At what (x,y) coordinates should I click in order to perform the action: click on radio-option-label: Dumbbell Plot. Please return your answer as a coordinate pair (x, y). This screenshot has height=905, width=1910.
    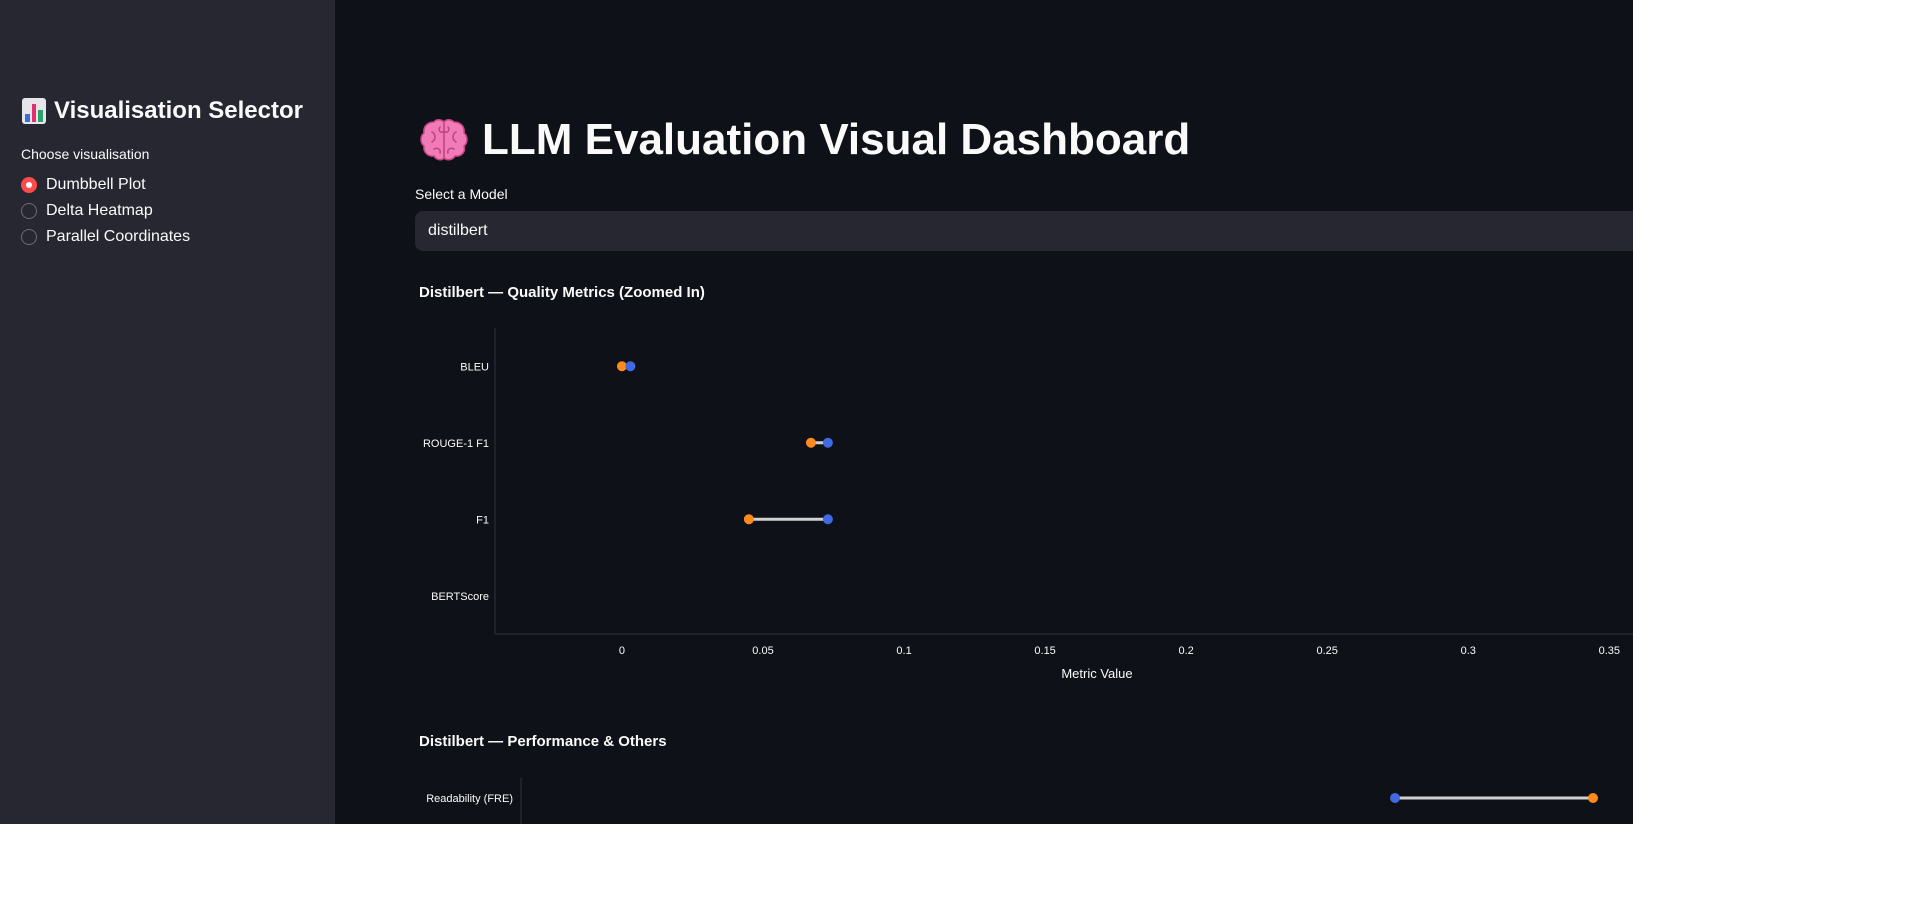
    Looking at the image, I should click on (96, 184).